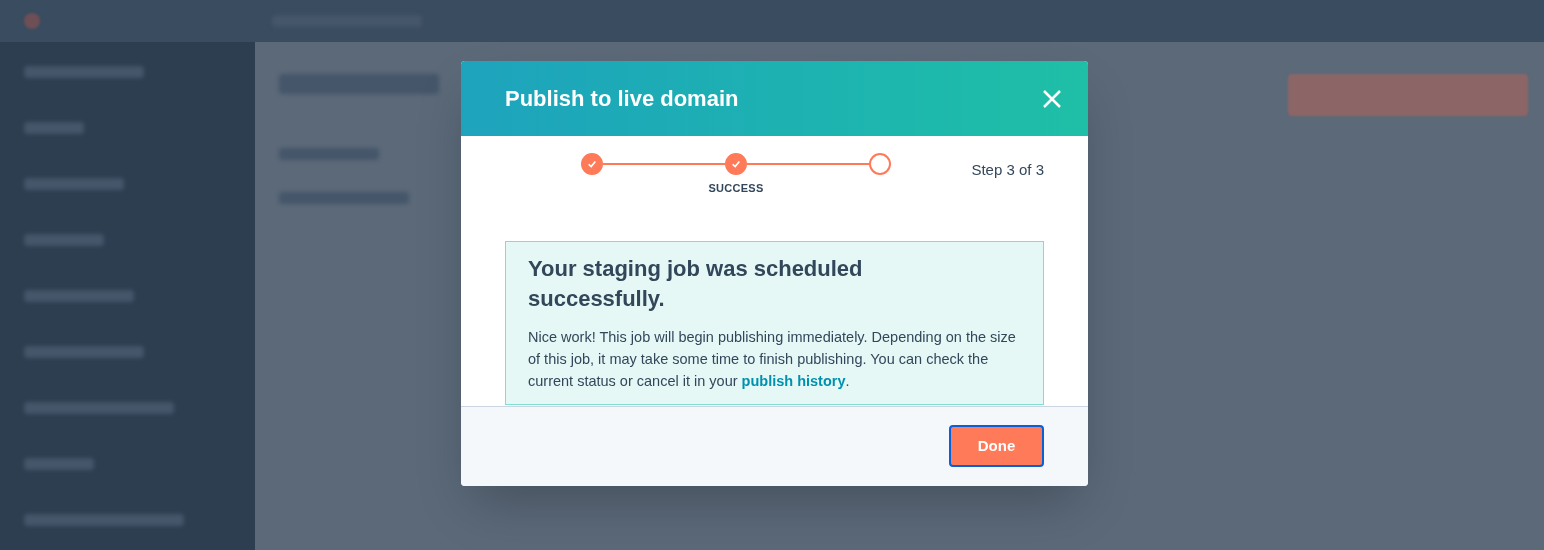  I want to click on step-label: SUCCESS, so click(736, 188).